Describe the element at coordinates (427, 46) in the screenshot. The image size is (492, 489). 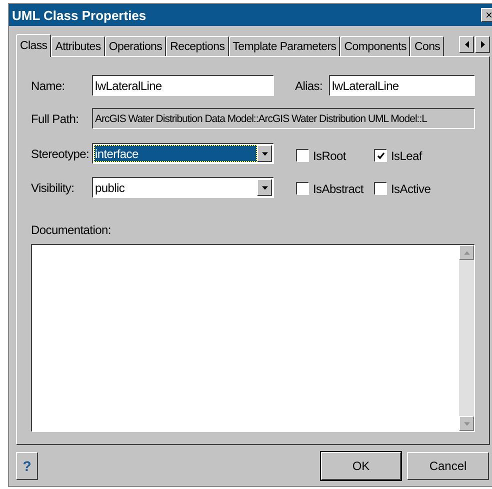
I see `tab: Cons` at that location.